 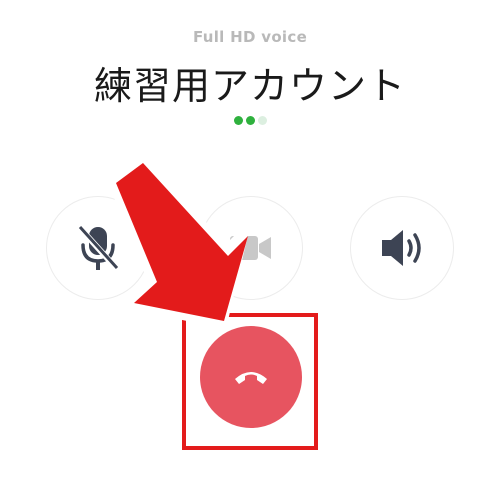 What do you see at coordinates (250, 37) in the screenshot?
I see `call-quality-label: Full HD voice` at bounding box center [250, 37].